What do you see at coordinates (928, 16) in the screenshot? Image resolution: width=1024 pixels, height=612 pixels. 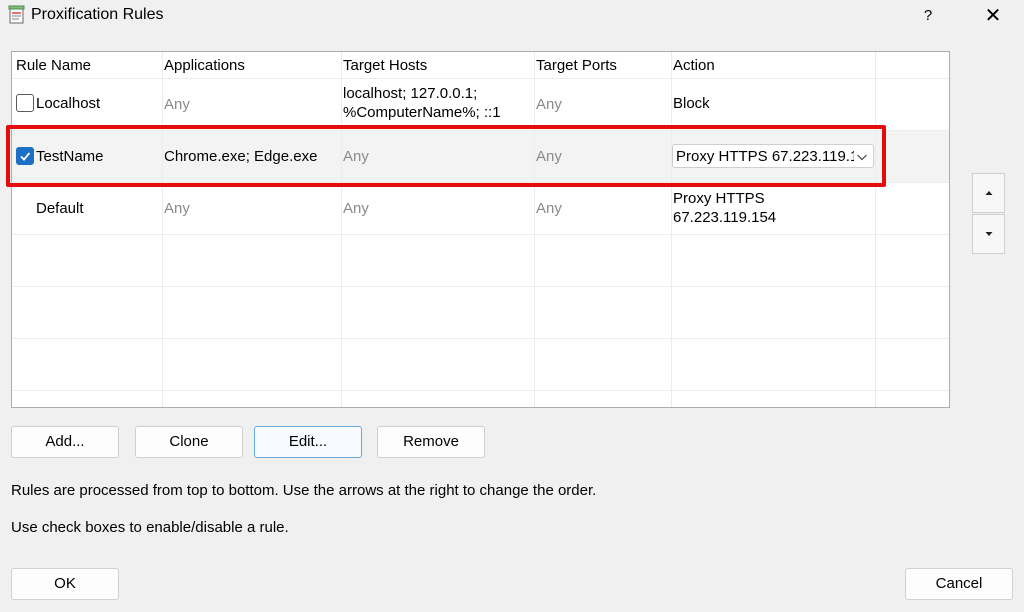 I see `help-button: ?` at bounding box center [928, 16].